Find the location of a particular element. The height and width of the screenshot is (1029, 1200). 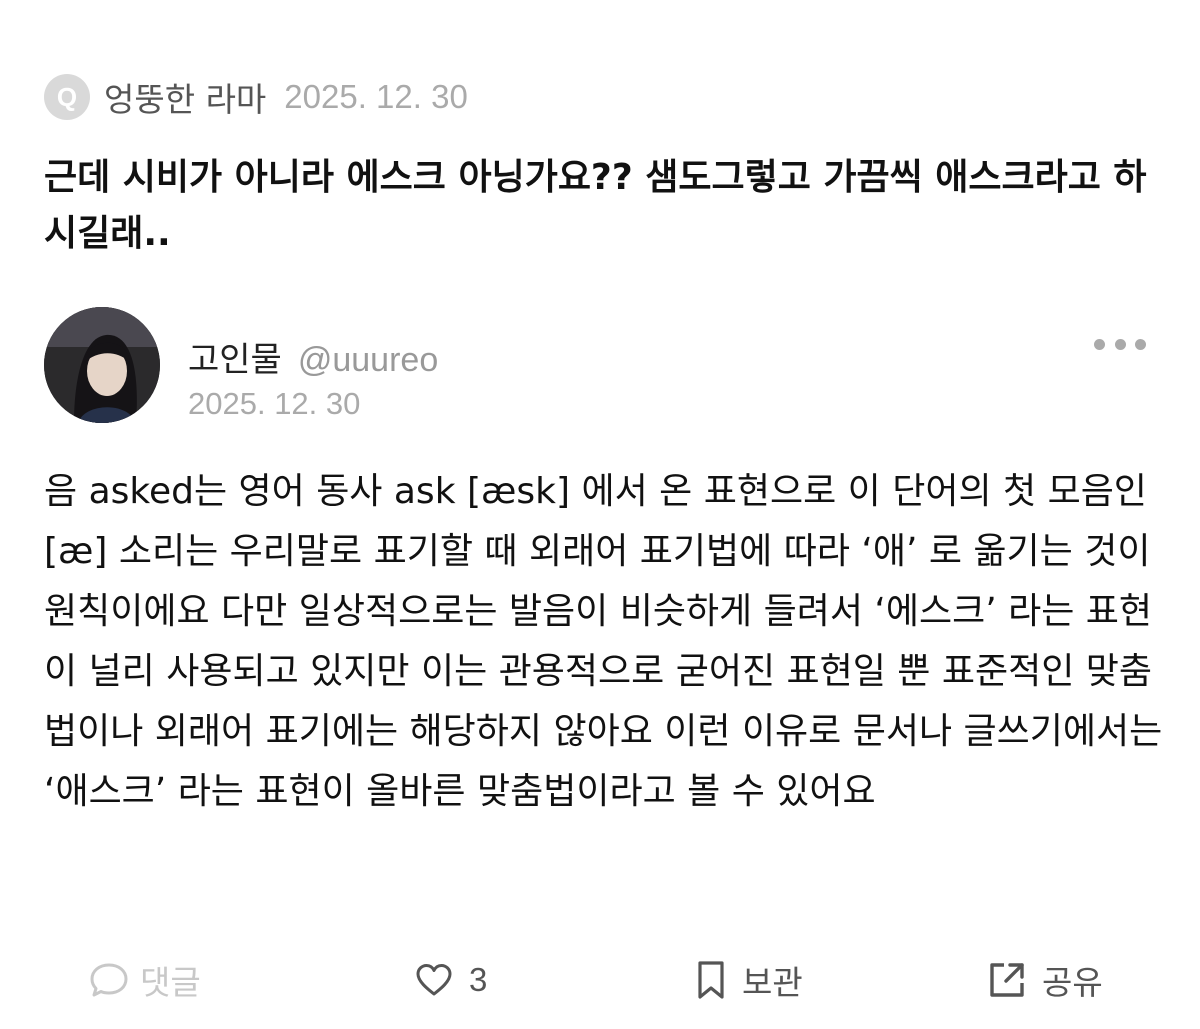

author-row: 고인물 @uuureo is located at coordinates (313, 356).